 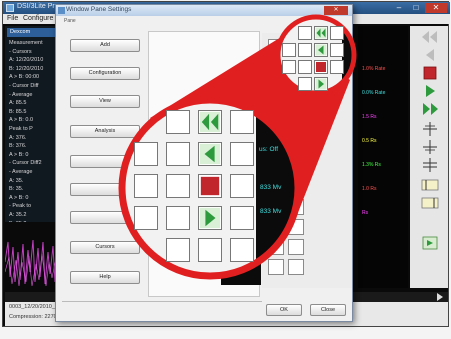 I want to click on zoom-value-2: 833 Mv, so click(x=271, y=211).